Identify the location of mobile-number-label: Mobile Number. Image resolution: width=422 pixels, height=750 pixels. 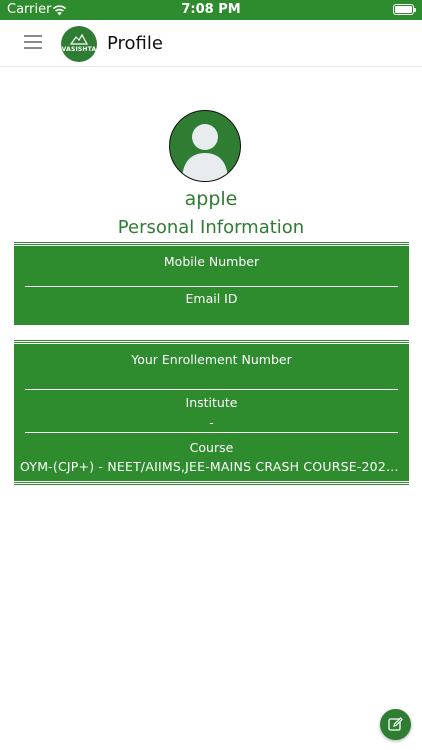
(211, 261).